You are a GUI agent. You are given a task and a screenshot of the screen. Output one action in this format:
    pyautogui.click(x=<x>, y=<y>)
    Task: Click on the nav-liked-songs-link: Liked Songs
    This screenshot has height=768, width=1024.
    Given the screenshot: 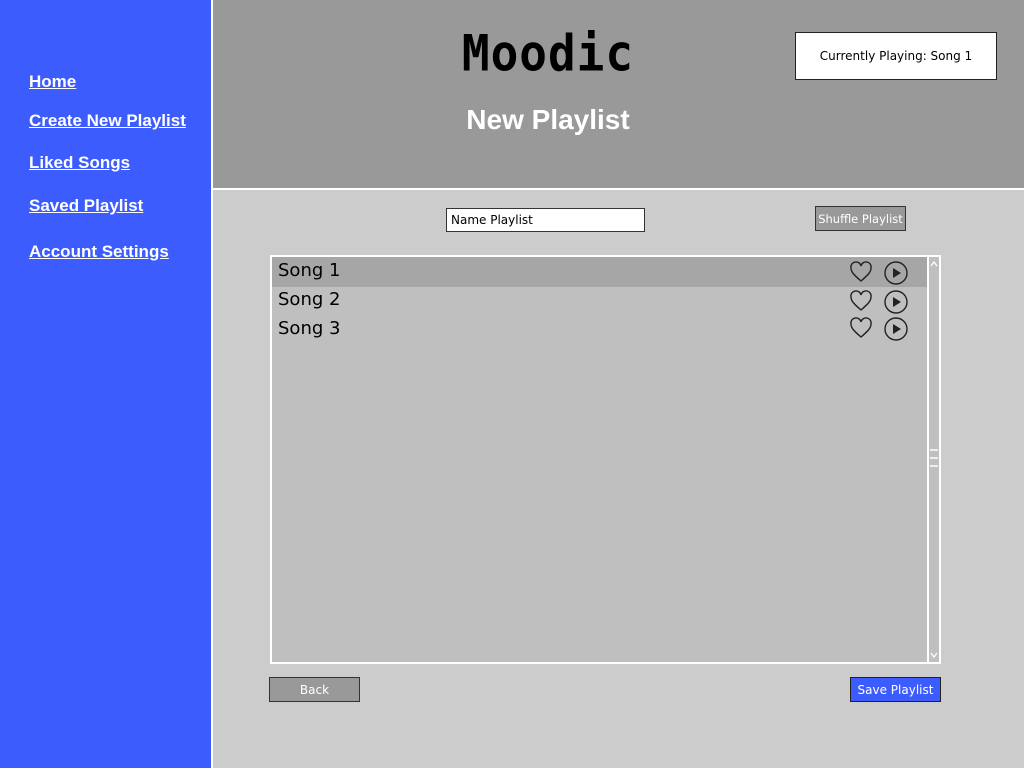 What is the action you would take?
    pyautogui.click(x=79, y=163)
    